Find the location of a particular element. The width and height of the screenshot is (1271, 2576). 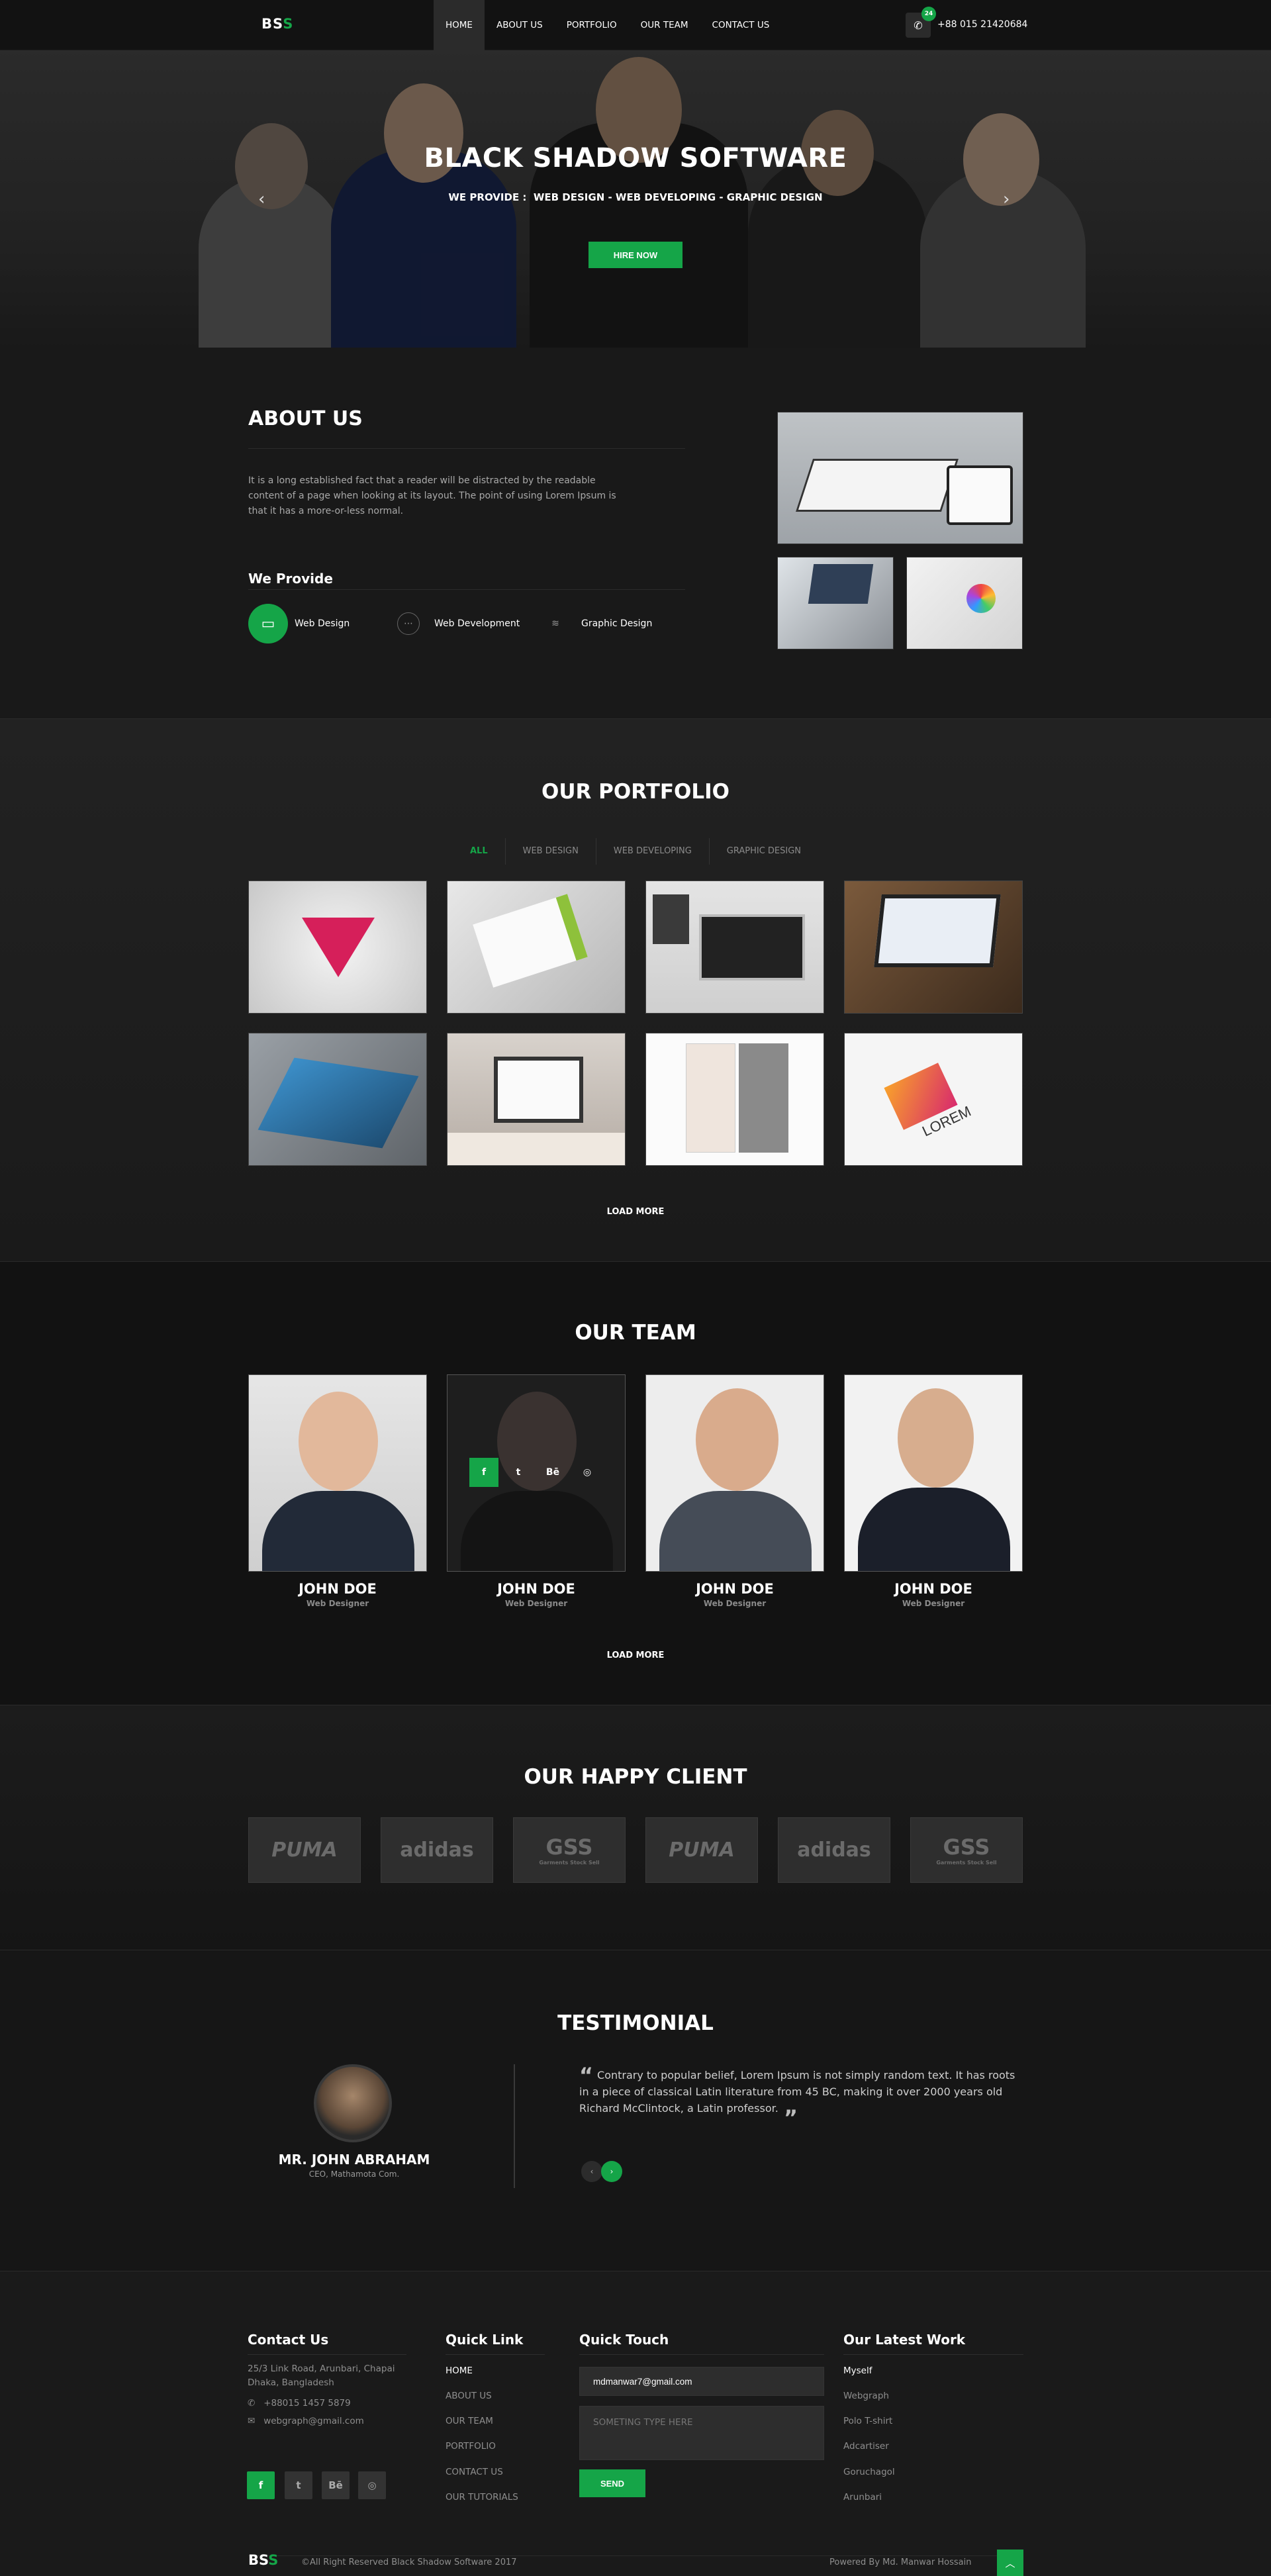

filter-graphic-design: GRAPHIC DESIGN is located at coordinates (764, 851).